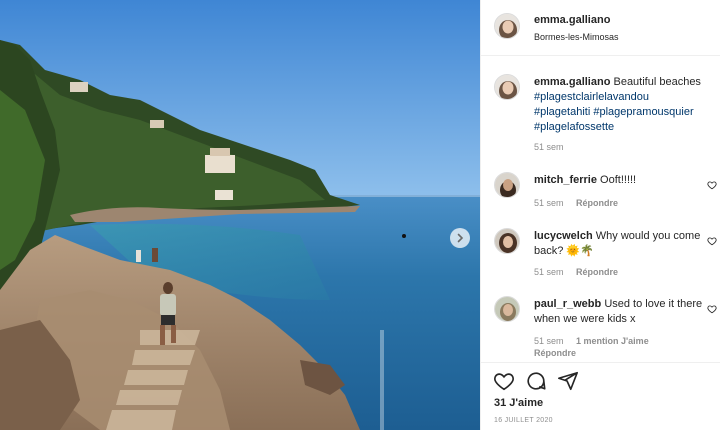 Image resolution: width=720 pixels, height=430 pixels. Describe the element at coordinates (523, 420) in the screenshot. I see `post-date: 16 JUILLET 2020` at that location.